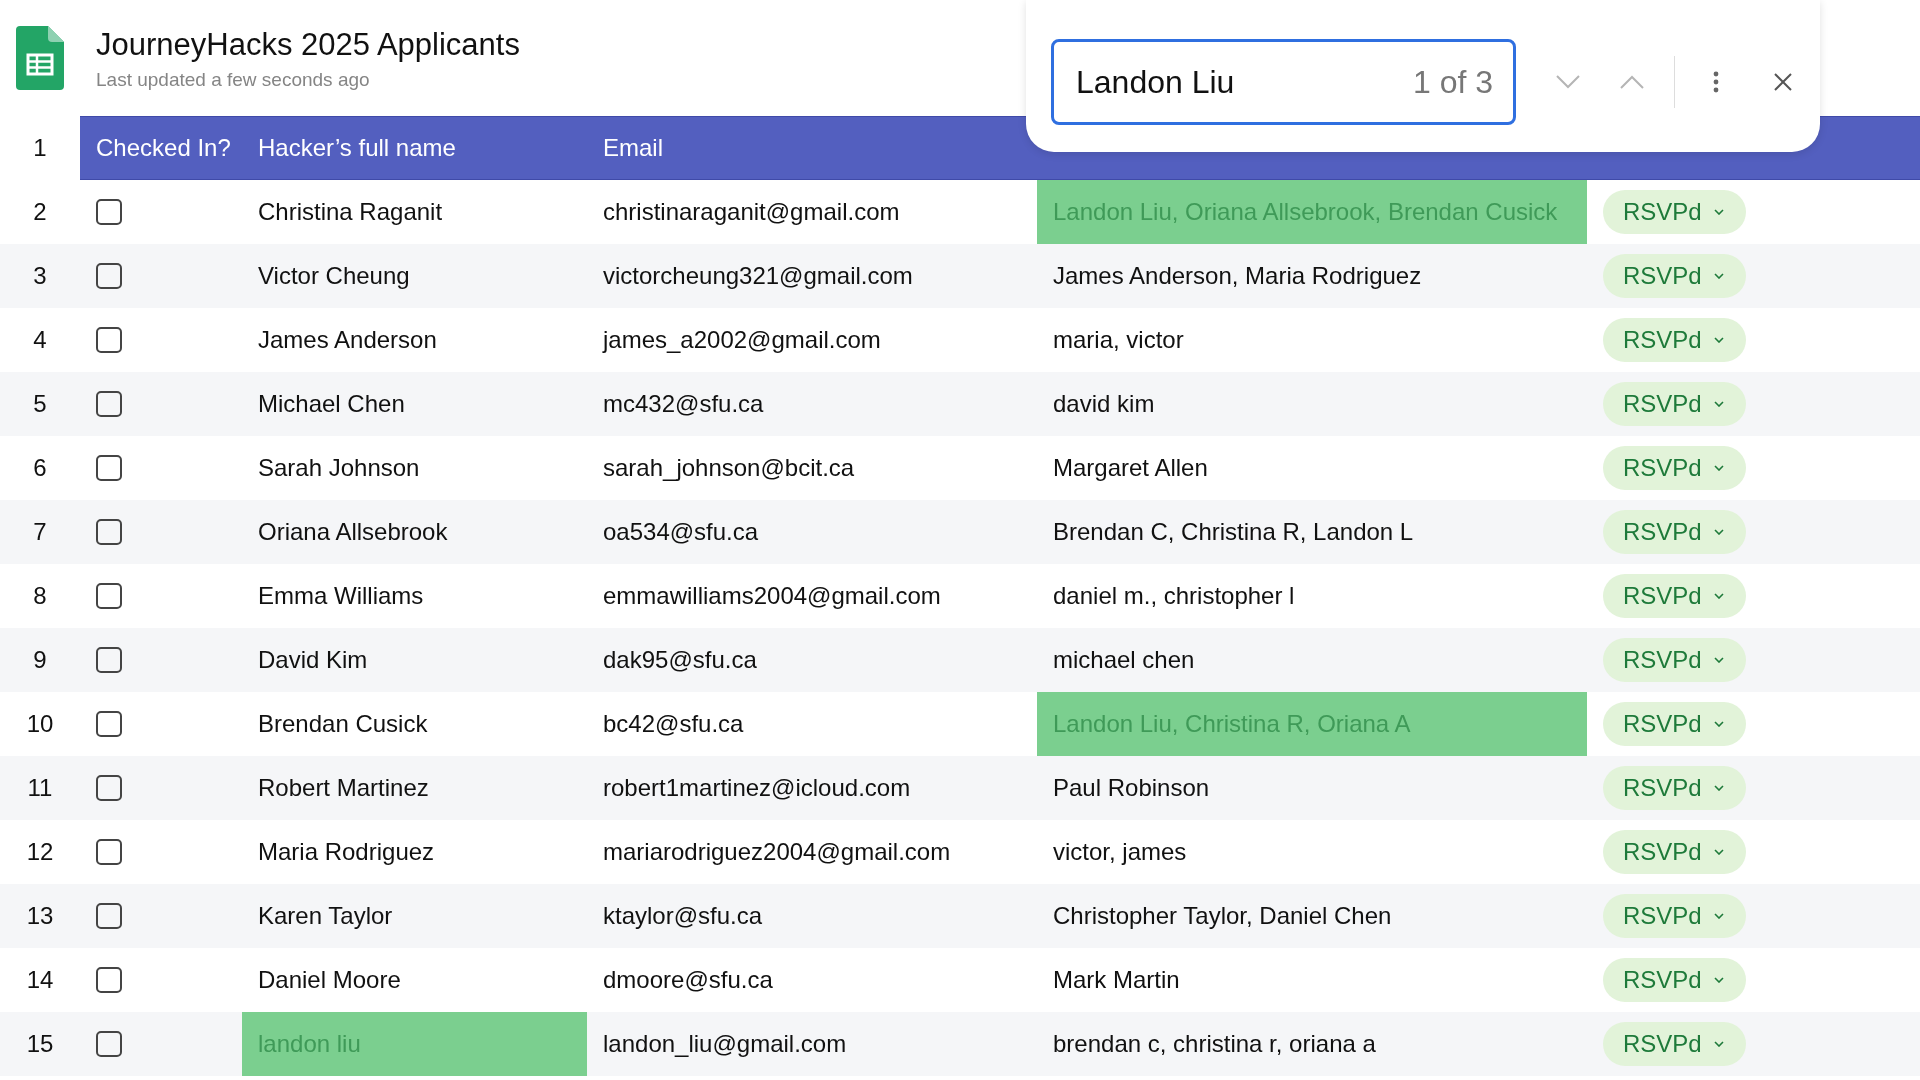 The height and width of the screenshot is (1080, 1920). I want to click on column-header: Checked In?, so click(163, 148).